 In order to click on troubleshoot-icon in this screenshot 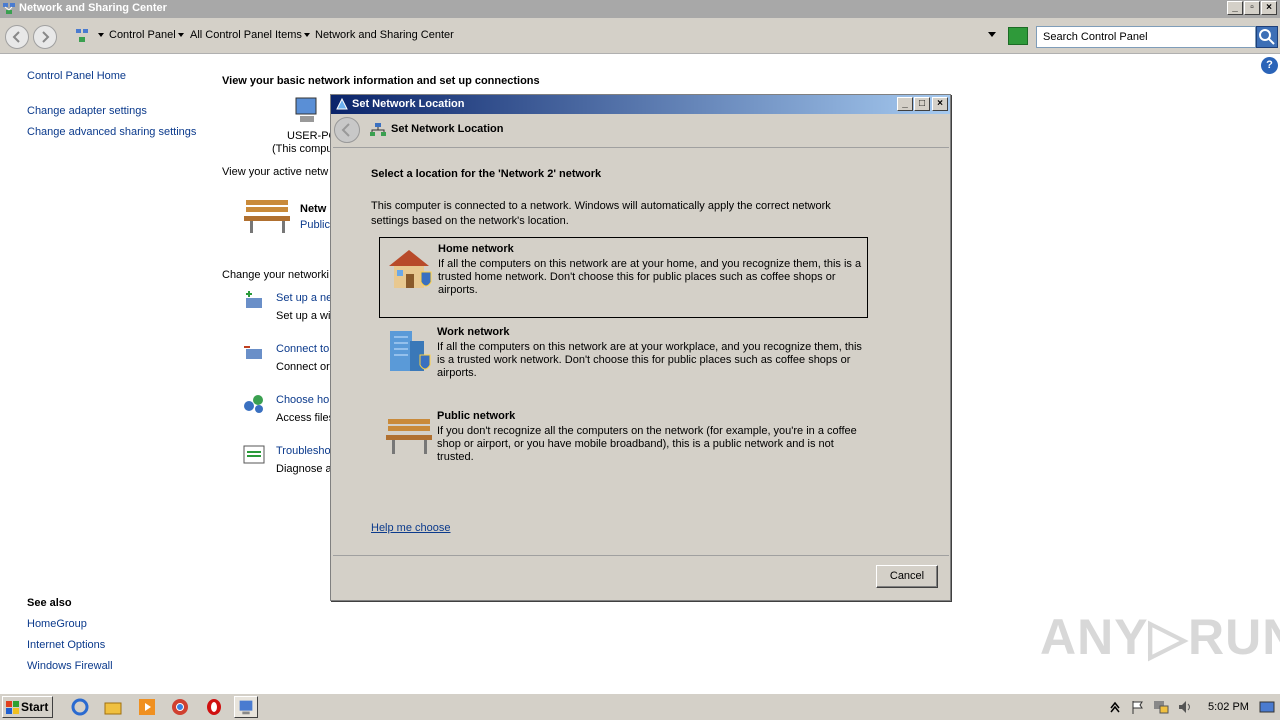, I will do `click(254, 454)`.